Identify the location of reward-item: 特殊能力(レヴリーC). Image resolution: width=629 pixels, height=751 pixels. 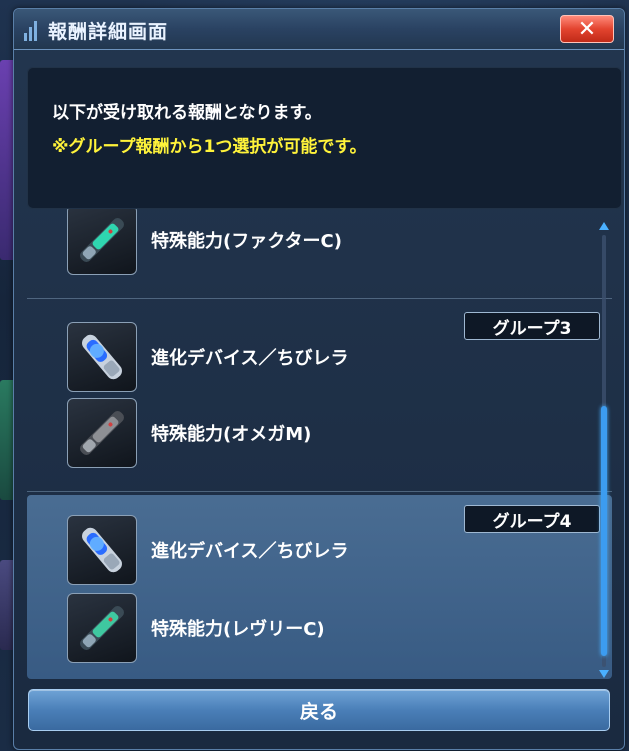
(227, 628).